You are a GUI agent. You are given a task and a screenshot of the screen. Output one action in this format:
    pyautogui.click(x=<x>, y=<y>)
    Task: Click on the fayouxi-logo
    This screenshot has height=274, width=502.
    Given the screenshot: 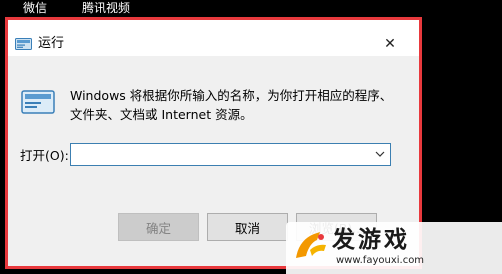 What is the action you would take?
    pyautogui.click(x=311, y=245)
    